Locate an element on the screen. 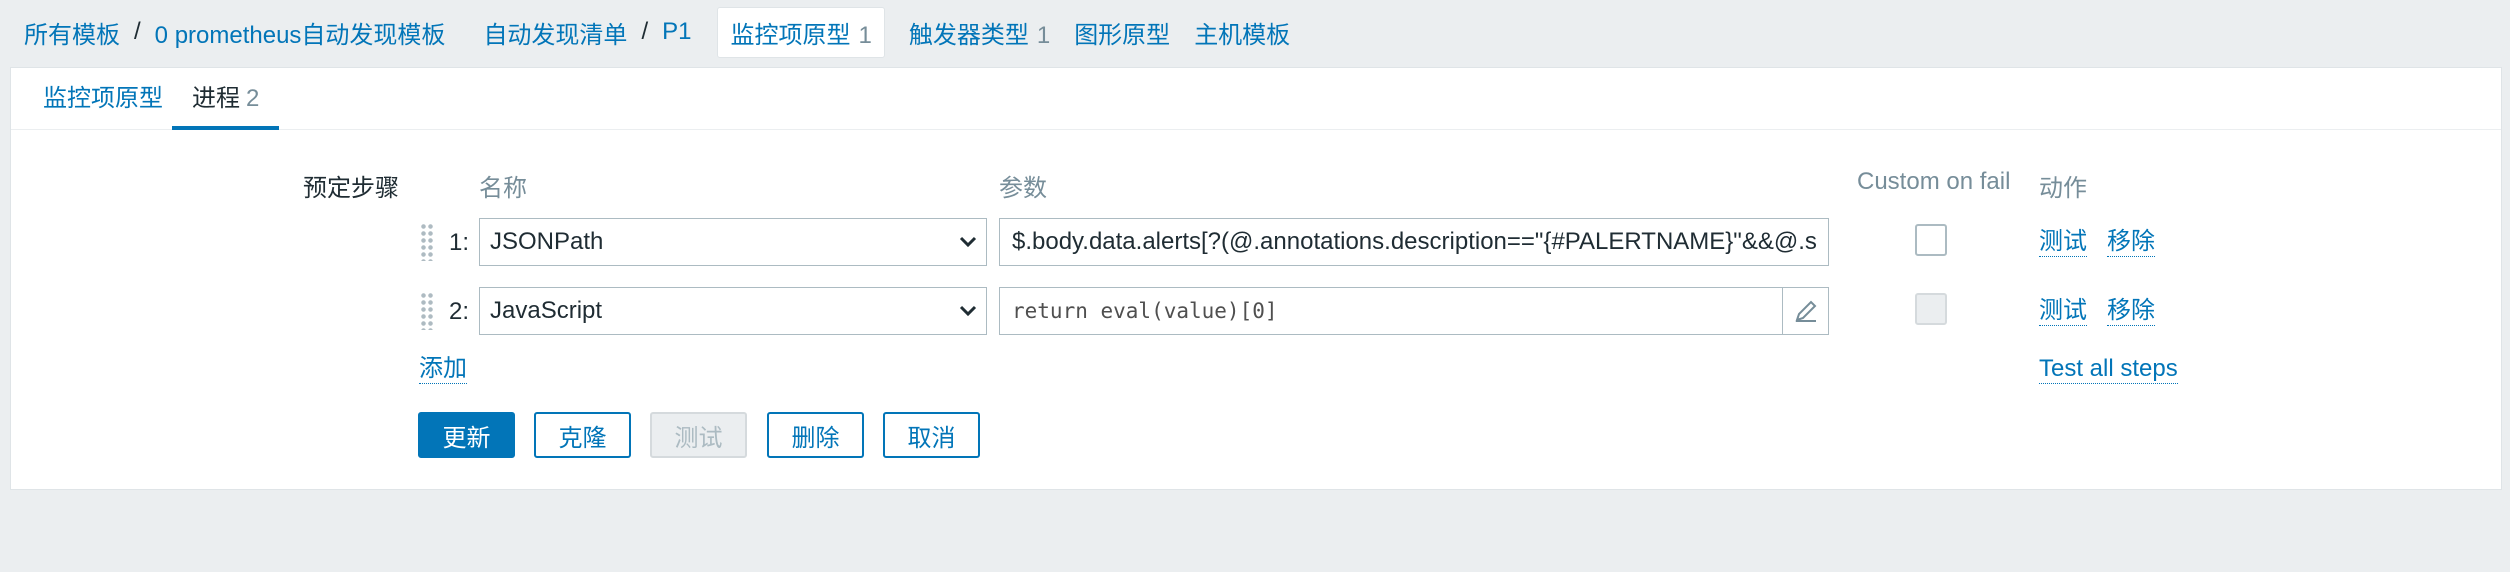 The image size is (2510, 572). nav-item-prototypes-count: 1 is located at coordinates (865, 35).